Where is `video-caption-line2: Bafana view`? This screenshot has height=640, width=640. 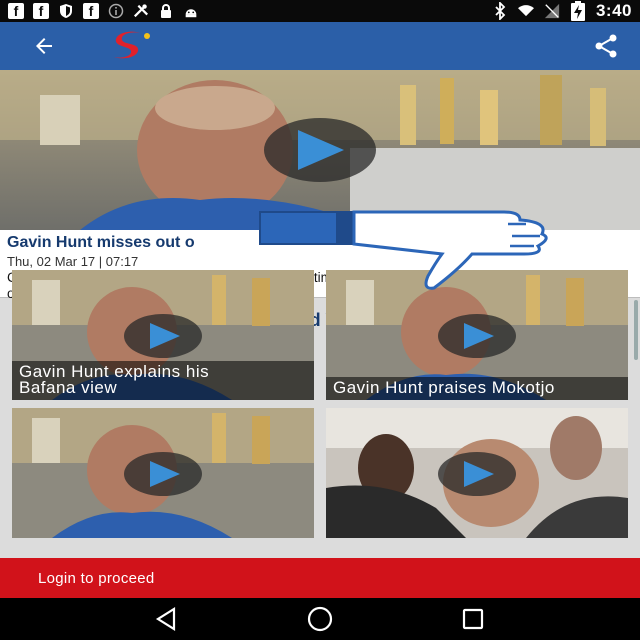
video-caption-line2: Bafana view is located at coordinates (68, 387).